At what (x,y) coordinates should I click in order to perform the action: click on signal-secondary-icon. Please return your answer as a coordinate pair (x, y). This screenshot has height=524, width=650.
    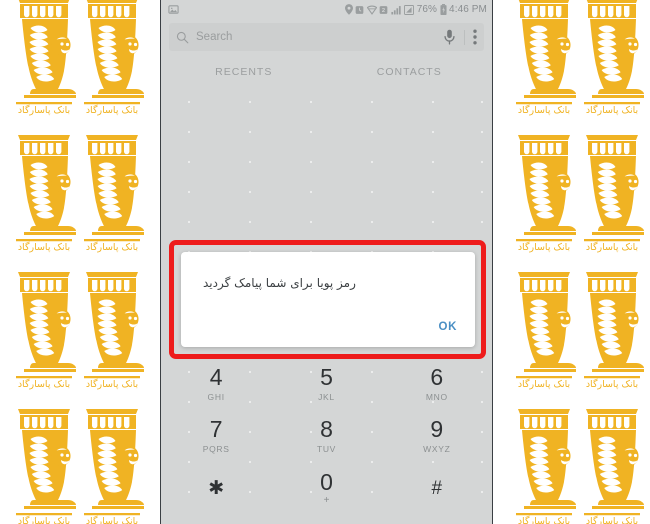
    Looking at the image, I should click on (409, 9).